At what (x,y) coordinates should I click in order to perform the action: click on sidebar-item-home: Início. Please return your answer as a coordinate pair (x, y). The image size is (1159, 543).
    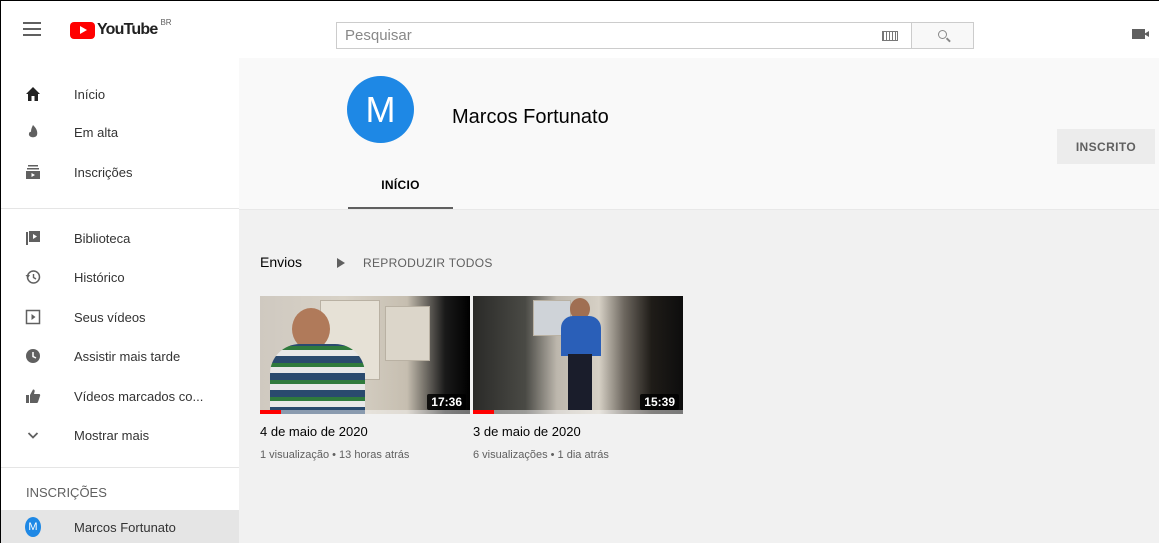
    Looking at the image, I should click on (120, 94).